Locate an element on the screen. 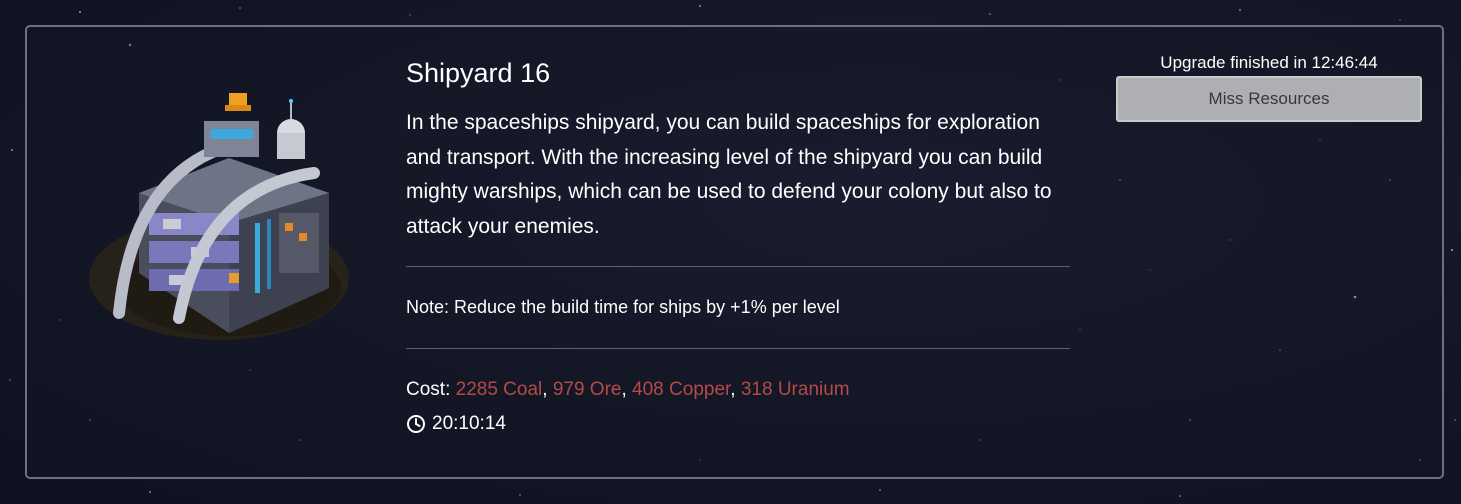  cost-label: Cost: is located at coordinates (428, 389).